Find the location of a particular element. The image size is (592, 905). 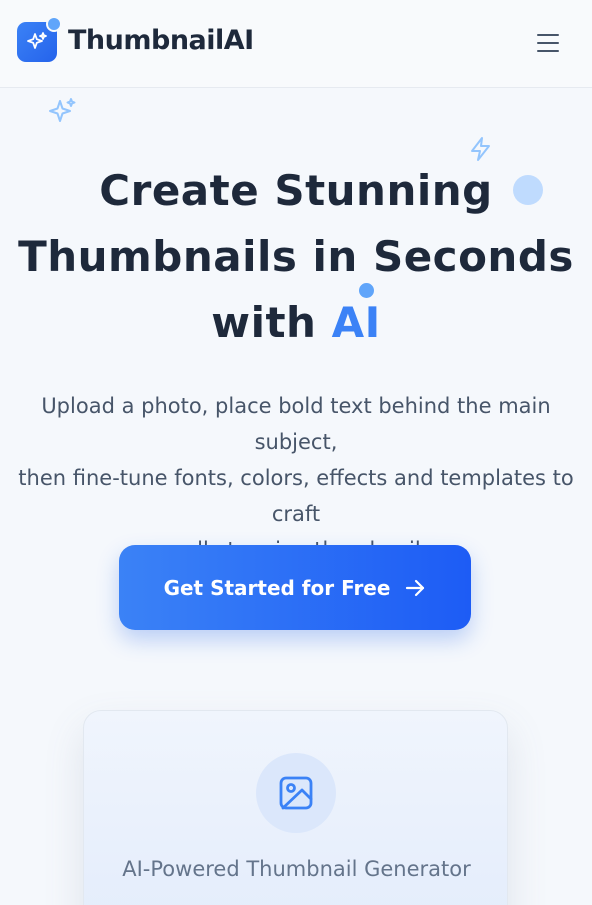

hero-title-accent: AI is located at coordinates (356, 322).